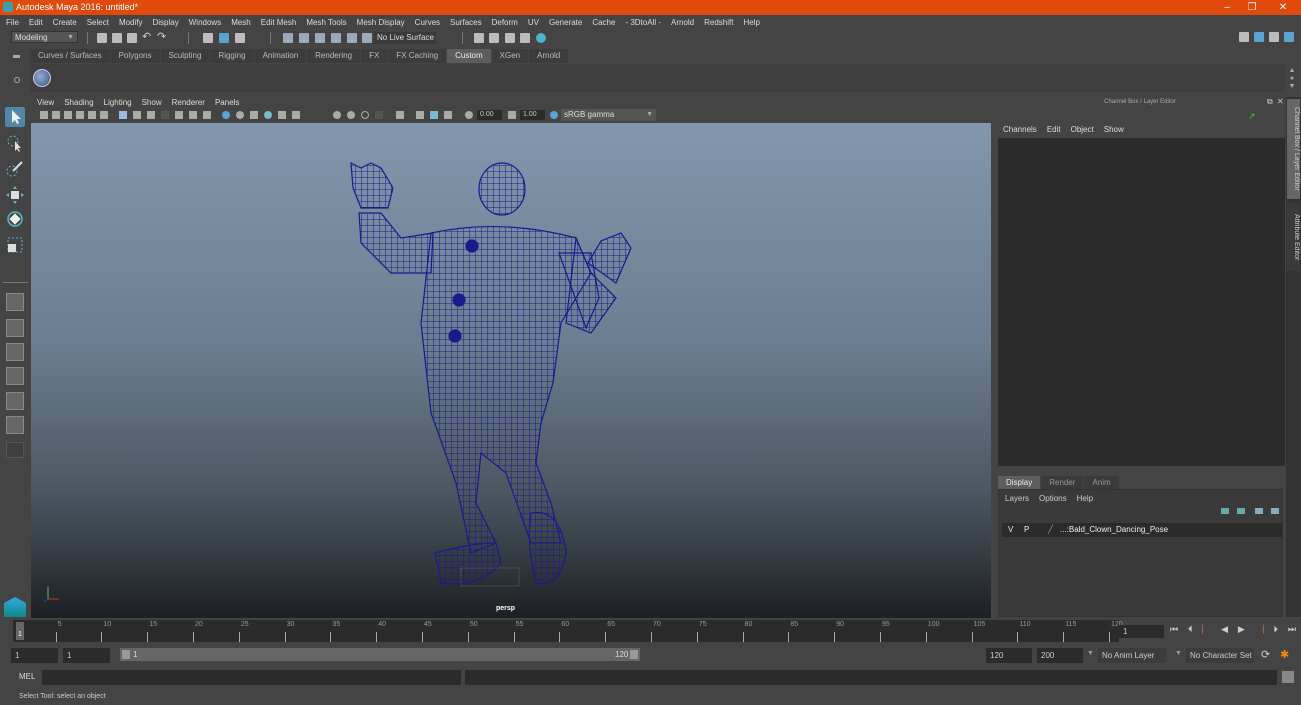 The height and width of the screenshot is (705, 1301). I want to click on use-all-lights-icon, so click(282, 115).